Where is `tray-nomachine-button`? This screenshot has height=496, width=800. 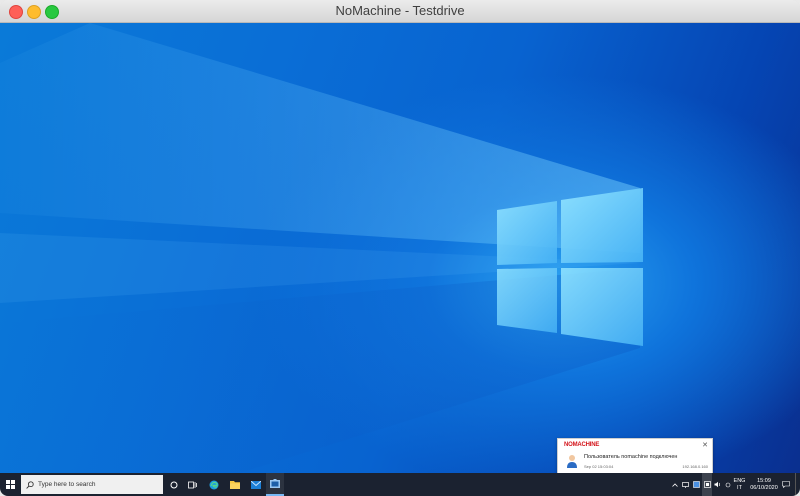
tray-nomachine-button is located at coordinates (696, 484).